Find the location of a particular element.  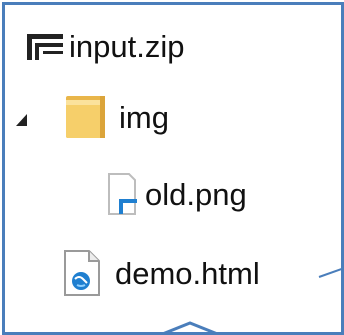

html-file-icon is located at coordinates (82, 273).